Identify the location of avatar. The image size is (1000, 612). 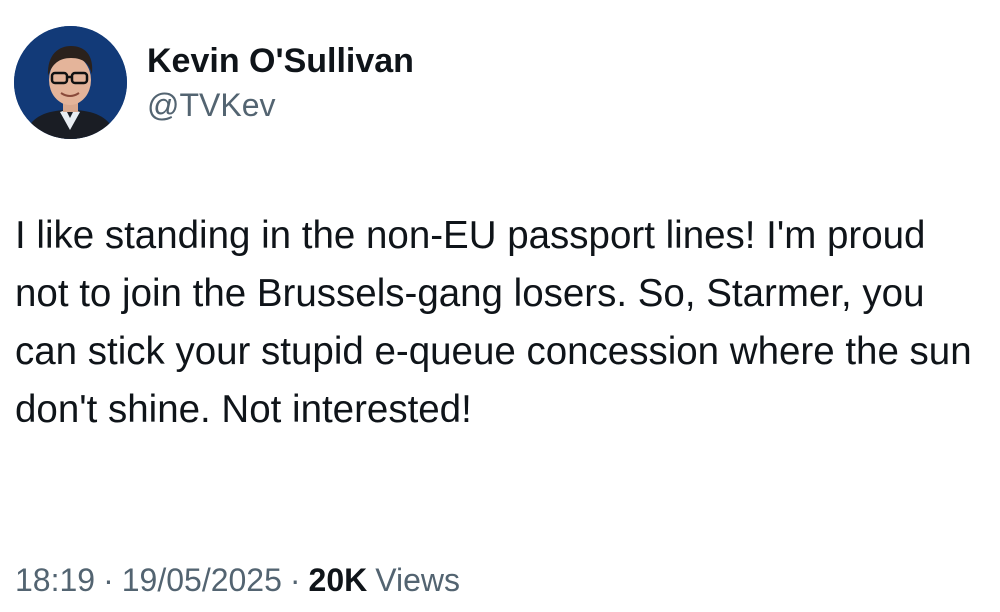
(70, 82).